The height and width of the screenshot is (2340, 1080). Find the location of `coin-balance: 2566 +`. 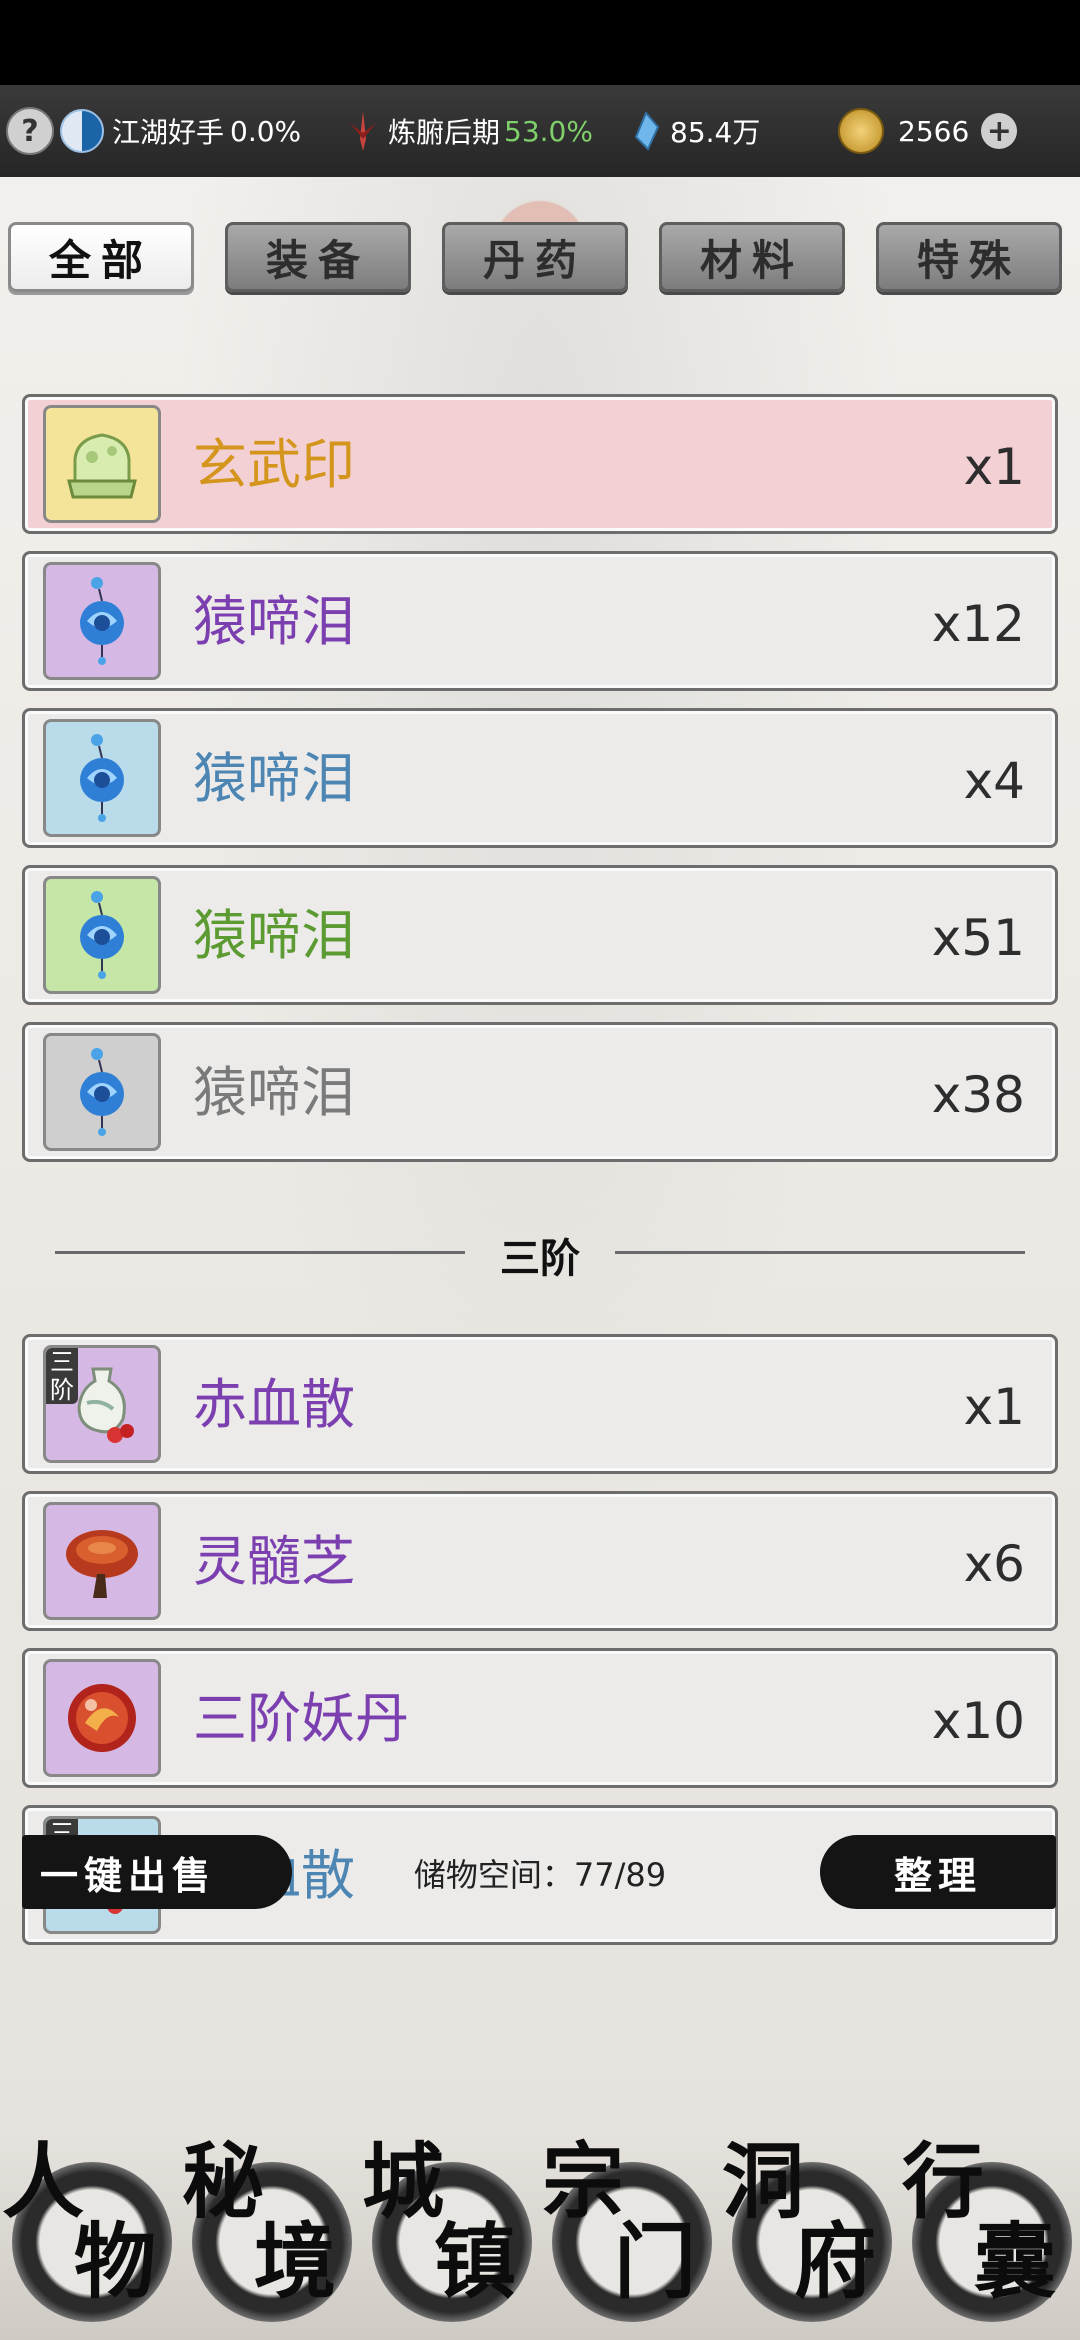

coin-balance: 2566 + is located at coordinates (928, 131).